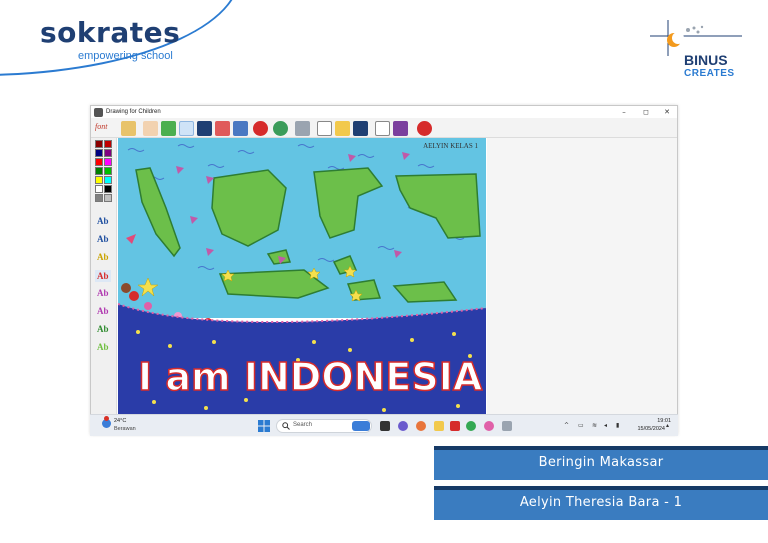 The width and height of the screenshot is (768, 543). I want to click on volume-icon: ◂, so click(605, 425).